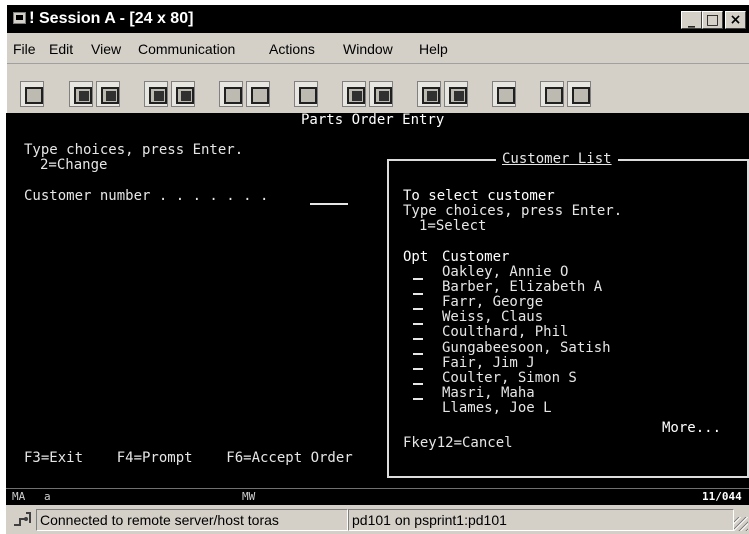  I want to click on resize-grip, so click(741, 524).